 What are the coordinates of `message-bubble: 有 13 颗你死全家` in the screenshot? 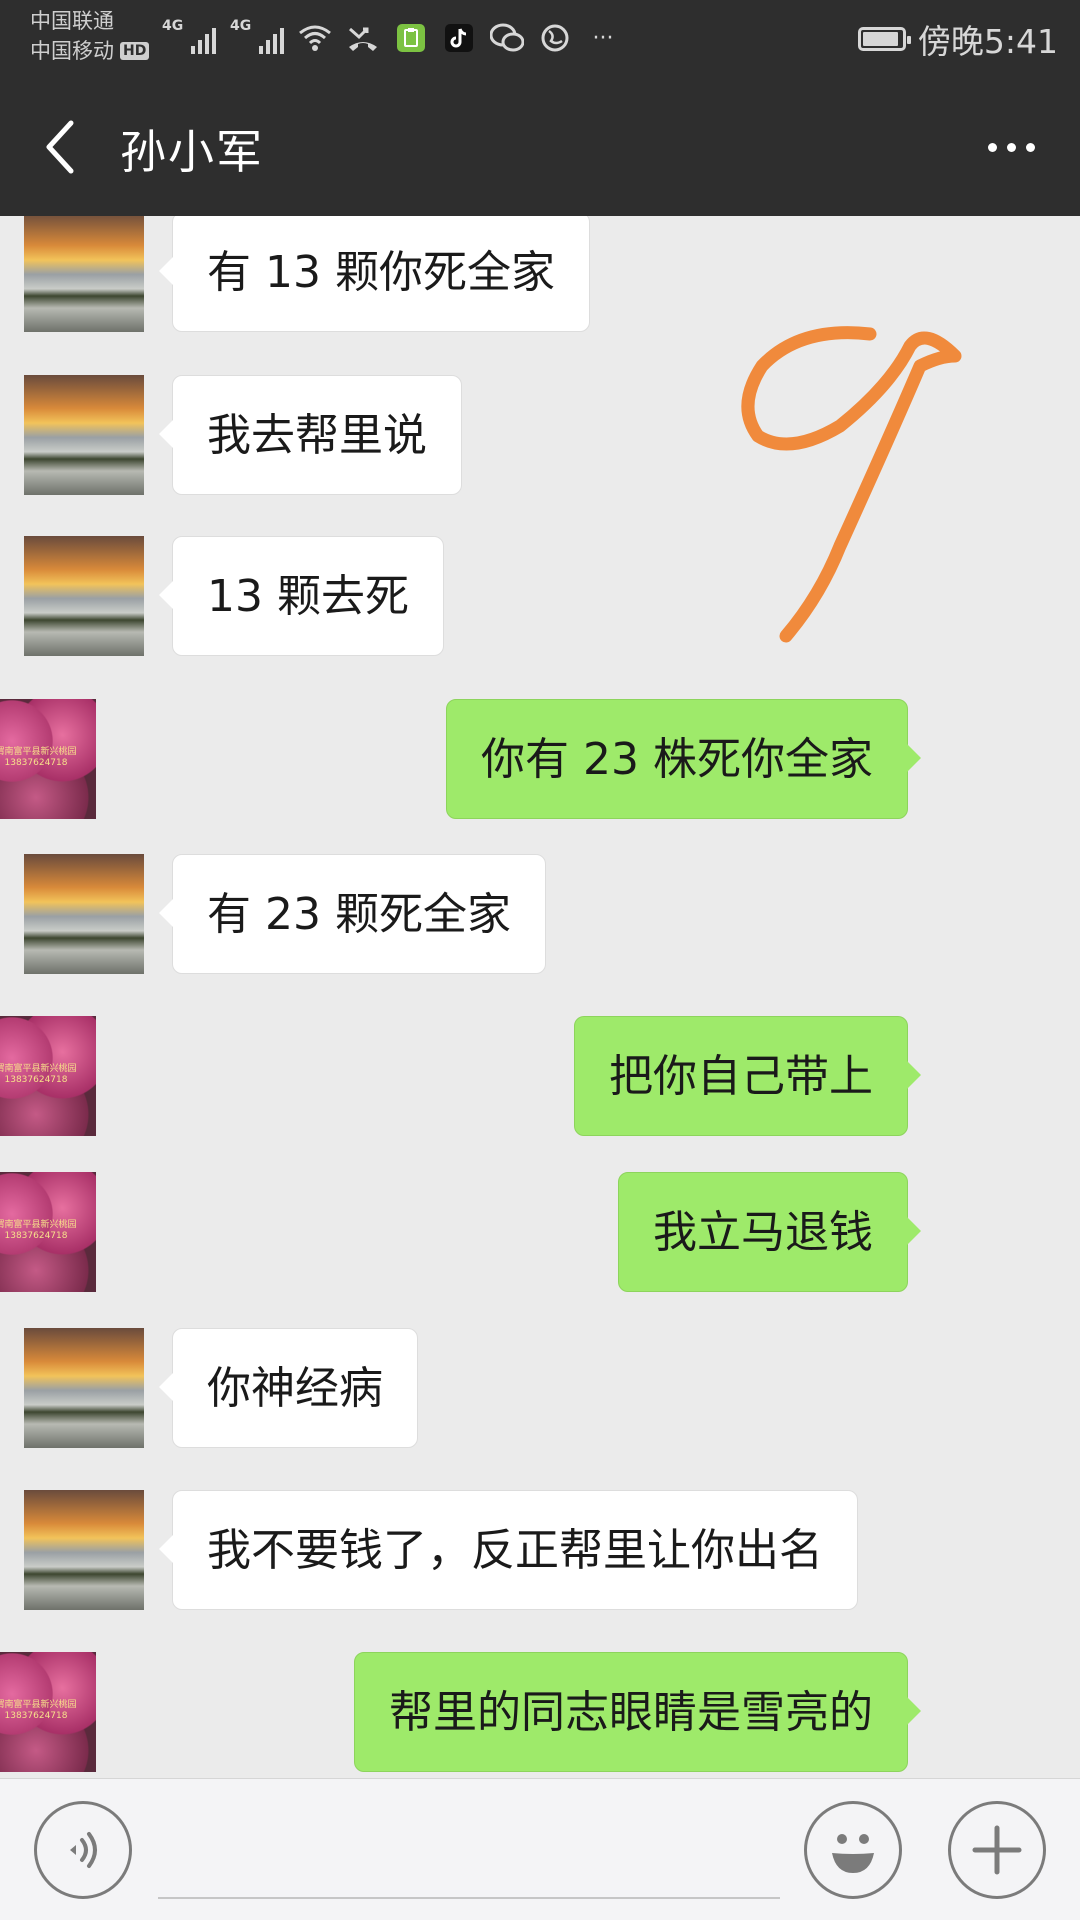 It's located at (374, 274).